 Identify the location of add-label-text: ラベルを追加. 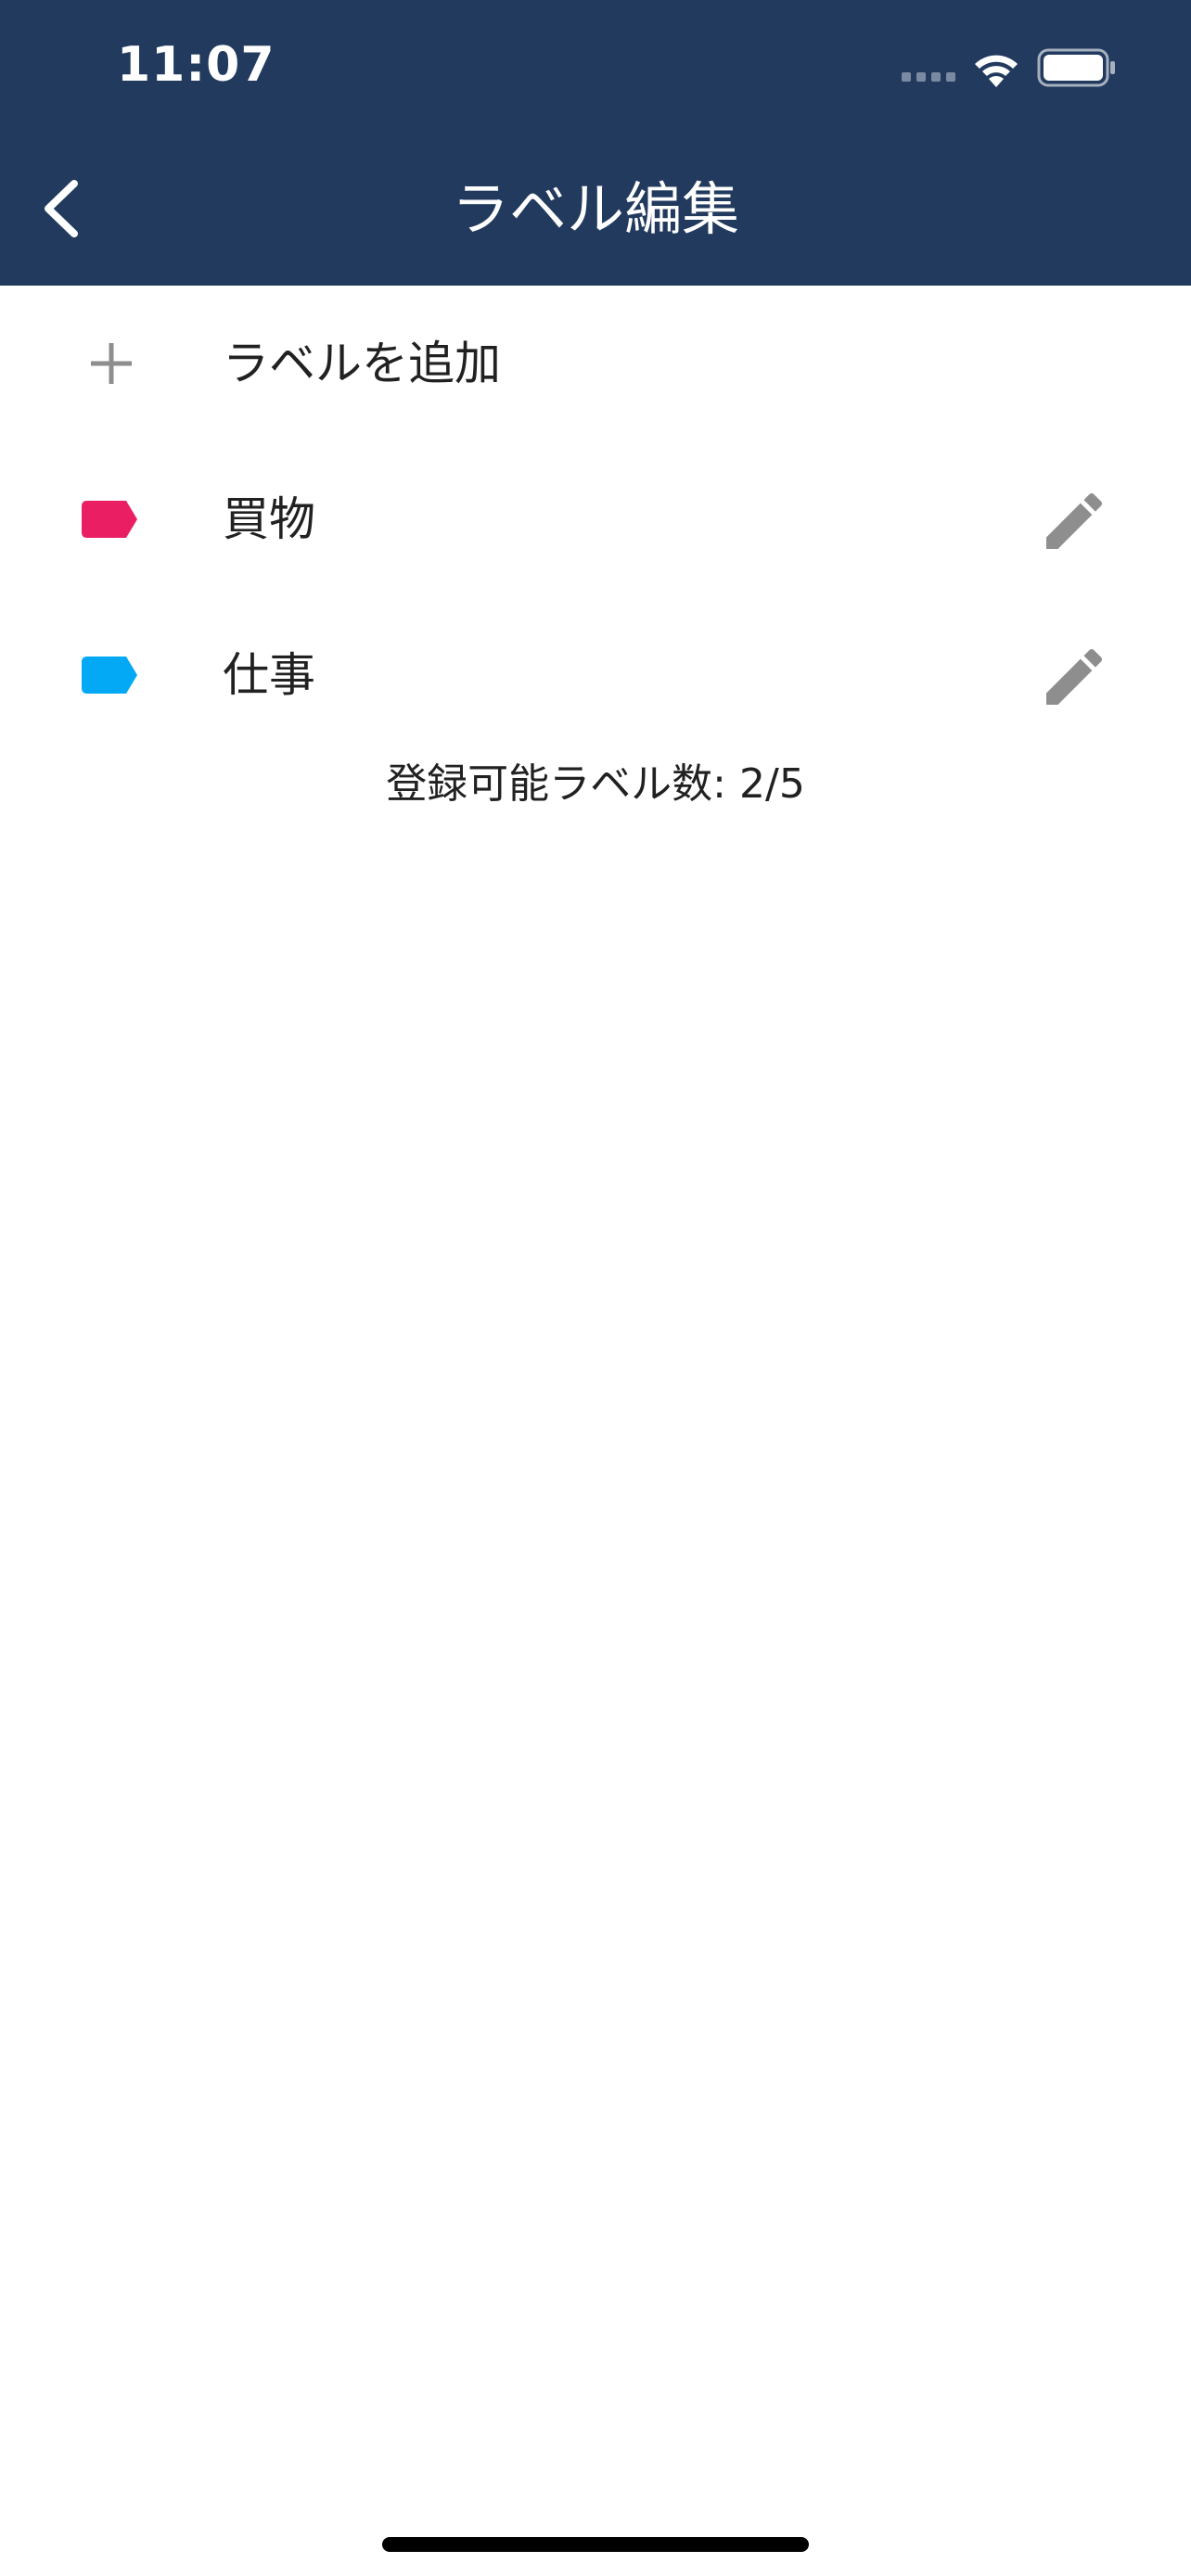
(362, 363).